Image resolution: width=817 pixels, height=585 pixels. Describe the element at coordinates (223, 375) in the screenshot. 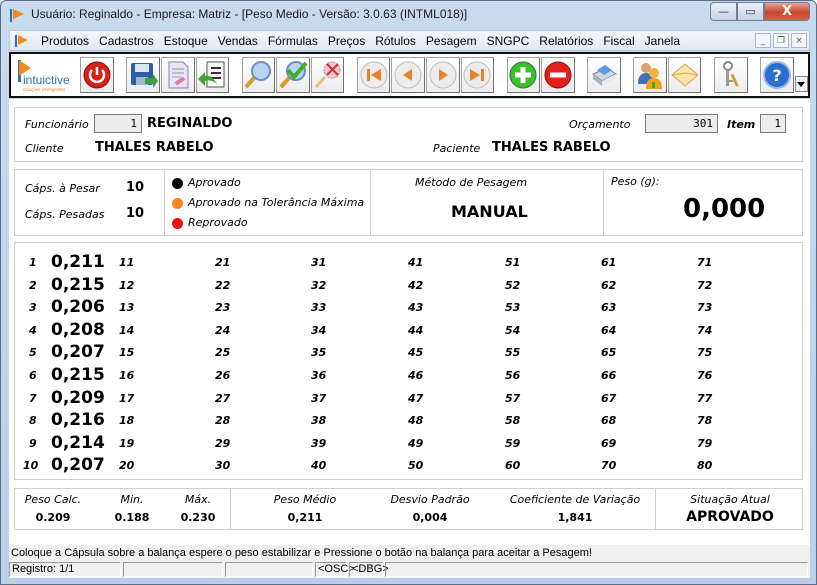

I see `slot-number: 26` at that location.